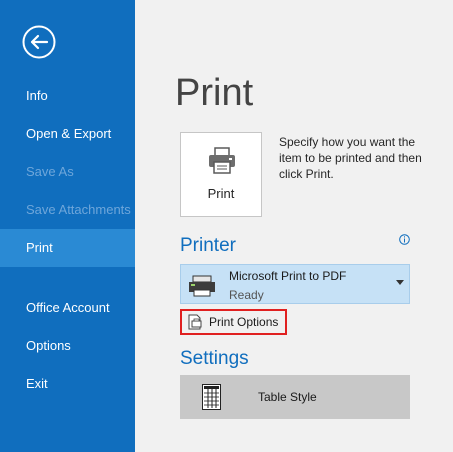 The width and height of the screenshot is (453, 452). Describe the element at coordinates (214, 93) in the screenshot. I see `page-title: Print` at that location.